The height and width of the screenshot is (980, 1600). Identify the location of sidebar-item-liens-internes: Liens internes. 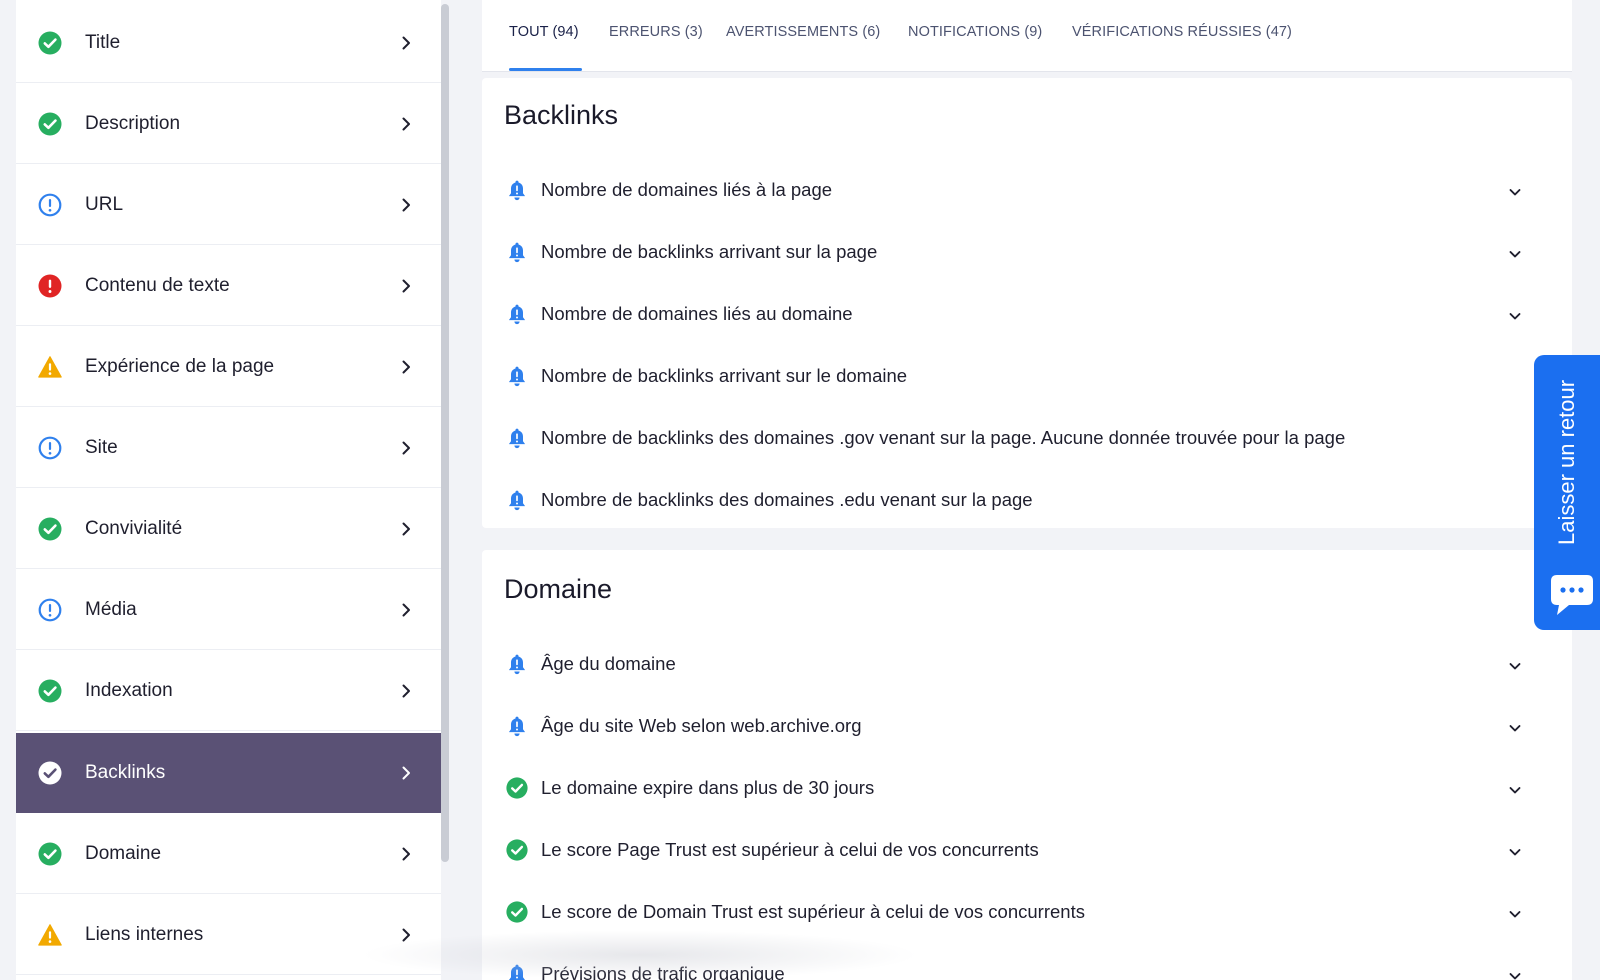
(228, 935).